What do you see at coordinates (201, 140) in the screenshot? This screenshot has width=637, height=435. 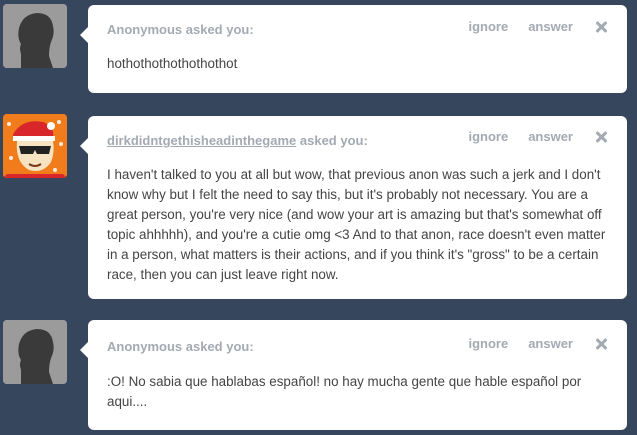 I see `asker-name-link: dirkdidntgethisheadinthegame` at bounding box center [201, 140].